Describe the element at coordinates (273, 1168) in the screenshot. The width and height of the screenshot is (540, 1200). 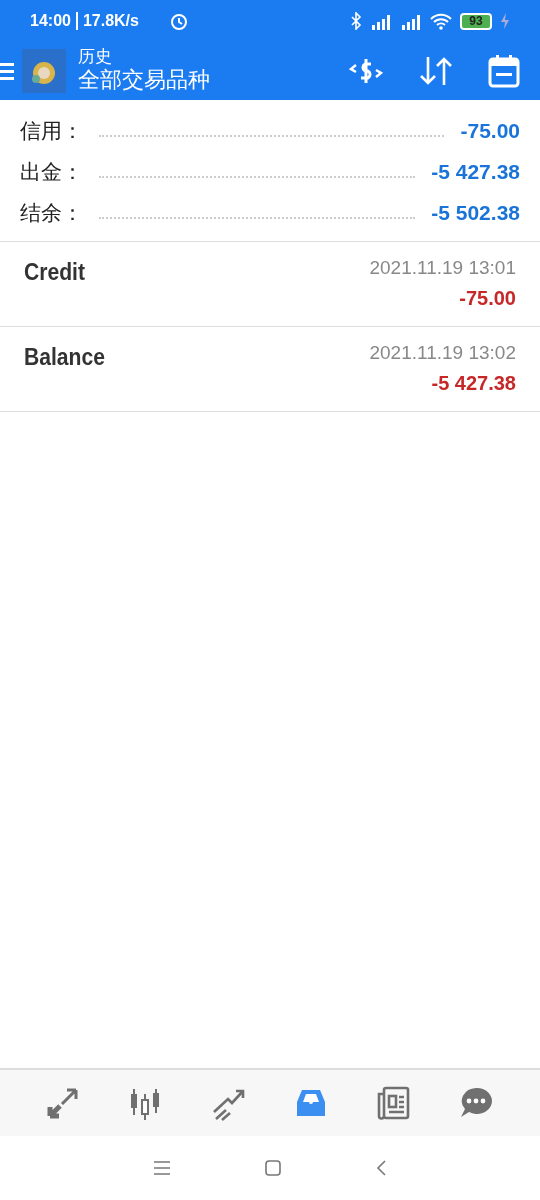
I see `home-icon` at that location.